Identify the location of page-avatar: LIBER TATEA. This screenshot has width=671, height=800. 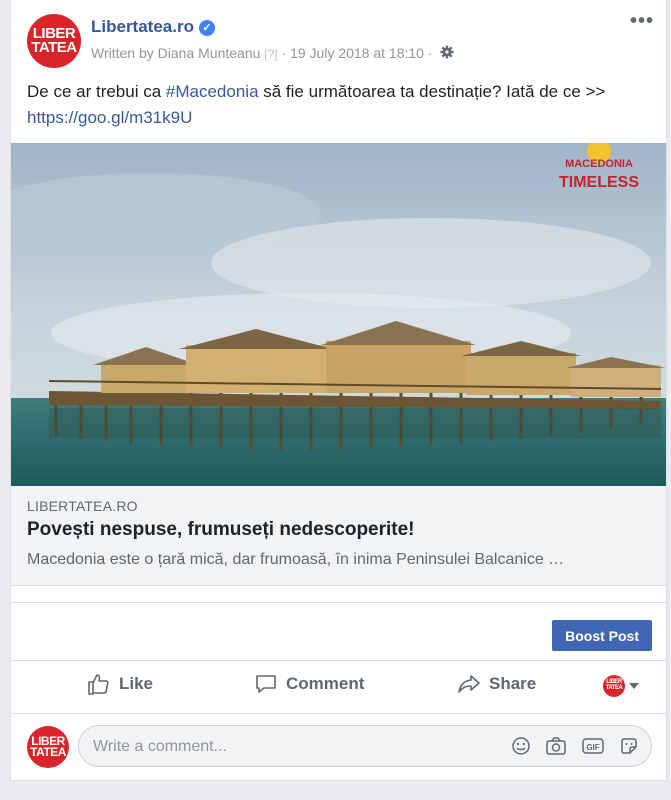
(54, 41).